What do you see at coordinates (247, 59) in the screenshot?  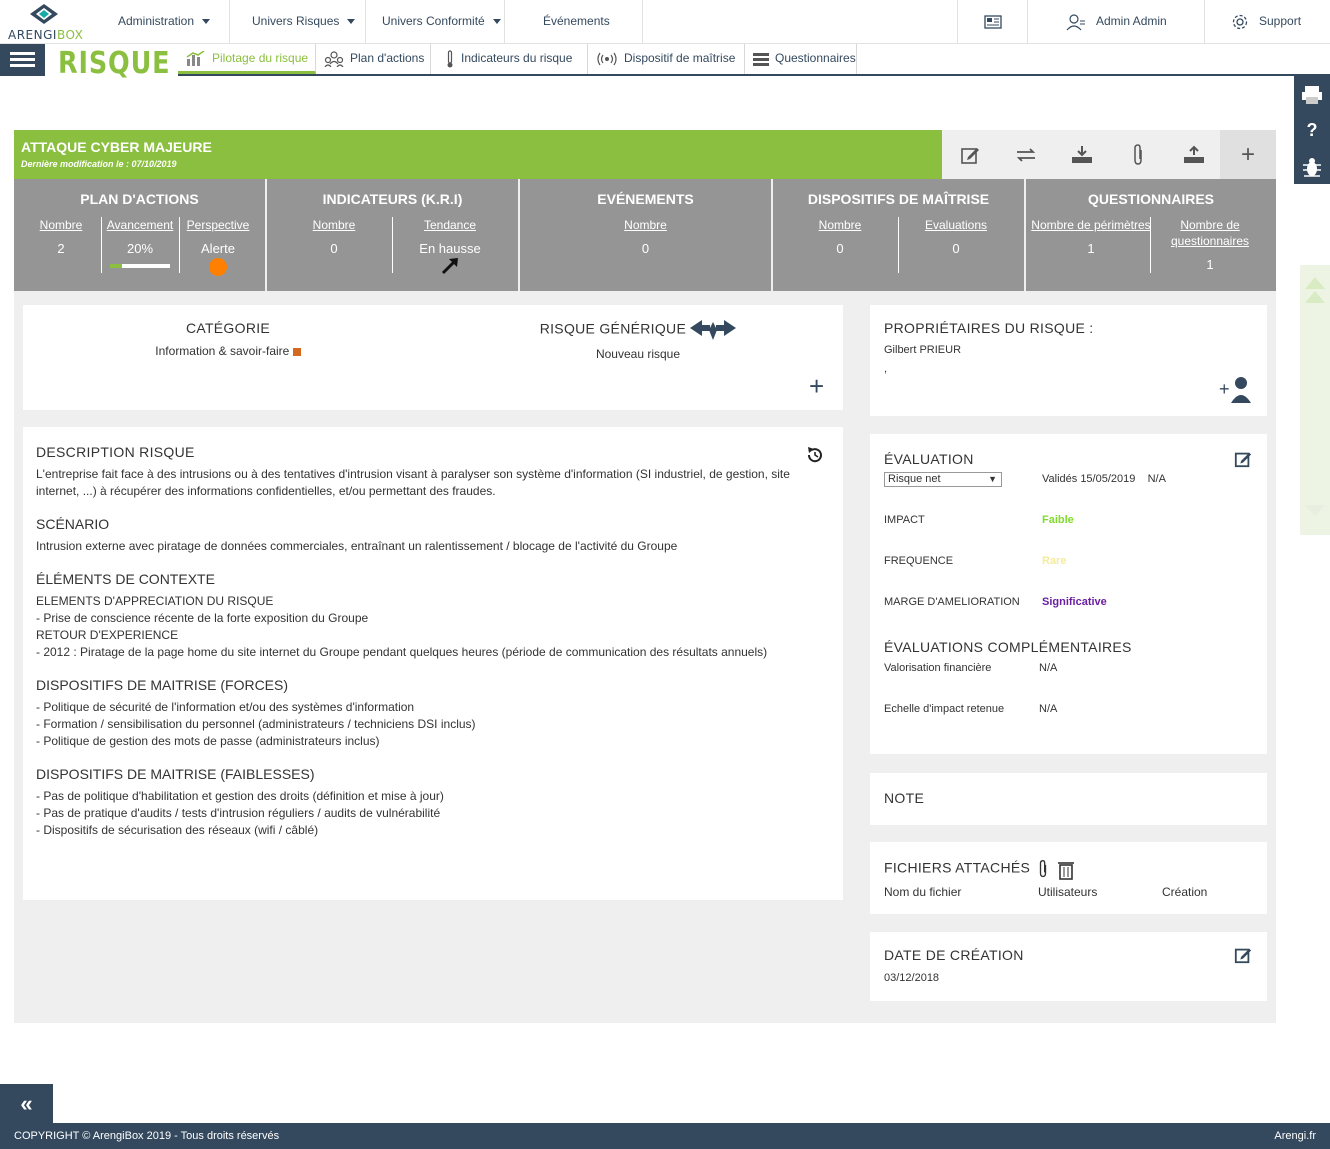 I see `tab-pilotage: Pilotage du risque` at bounding box center [247, 59].